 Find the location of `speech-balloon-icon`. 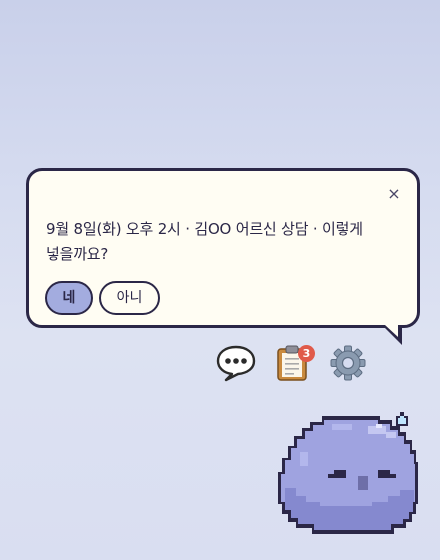

speech-balloon-icon is located at coordinates (236, 363).